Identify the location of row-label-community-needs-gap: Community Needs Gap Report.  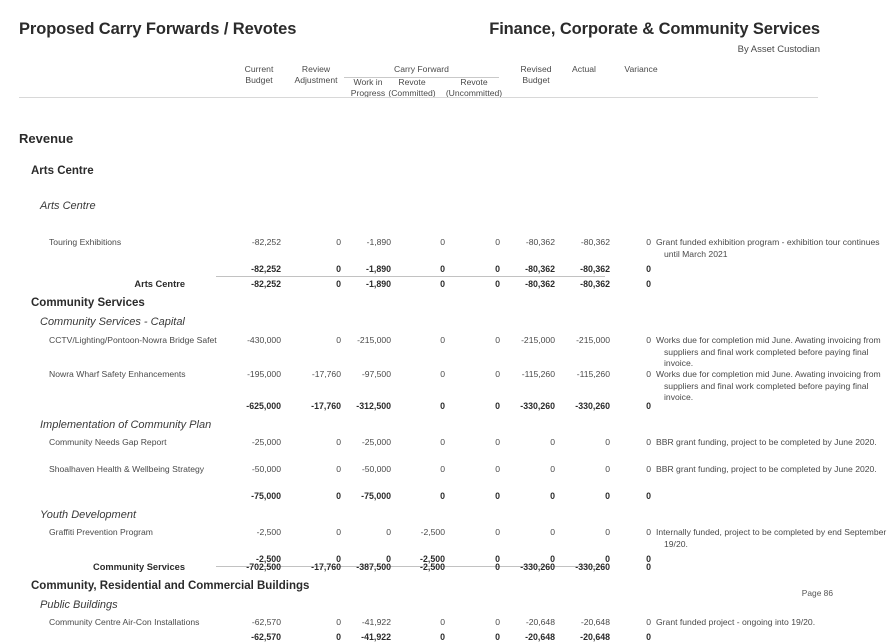
(108, 442).